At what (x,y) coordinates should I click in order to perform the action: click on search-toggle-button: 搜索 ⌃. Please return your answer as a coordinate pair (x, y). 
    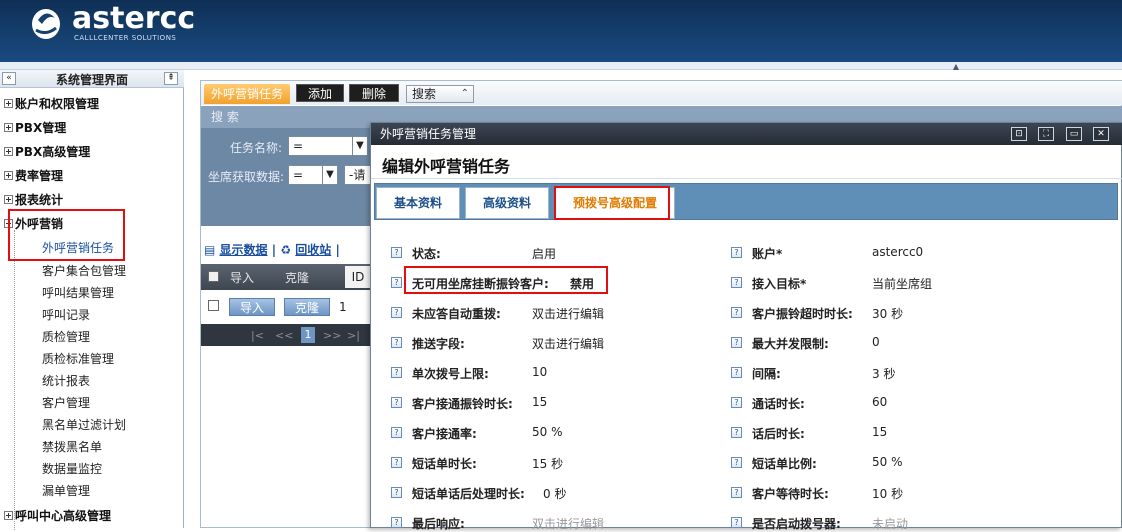
    Looking at the image, I should click on (440, 94).